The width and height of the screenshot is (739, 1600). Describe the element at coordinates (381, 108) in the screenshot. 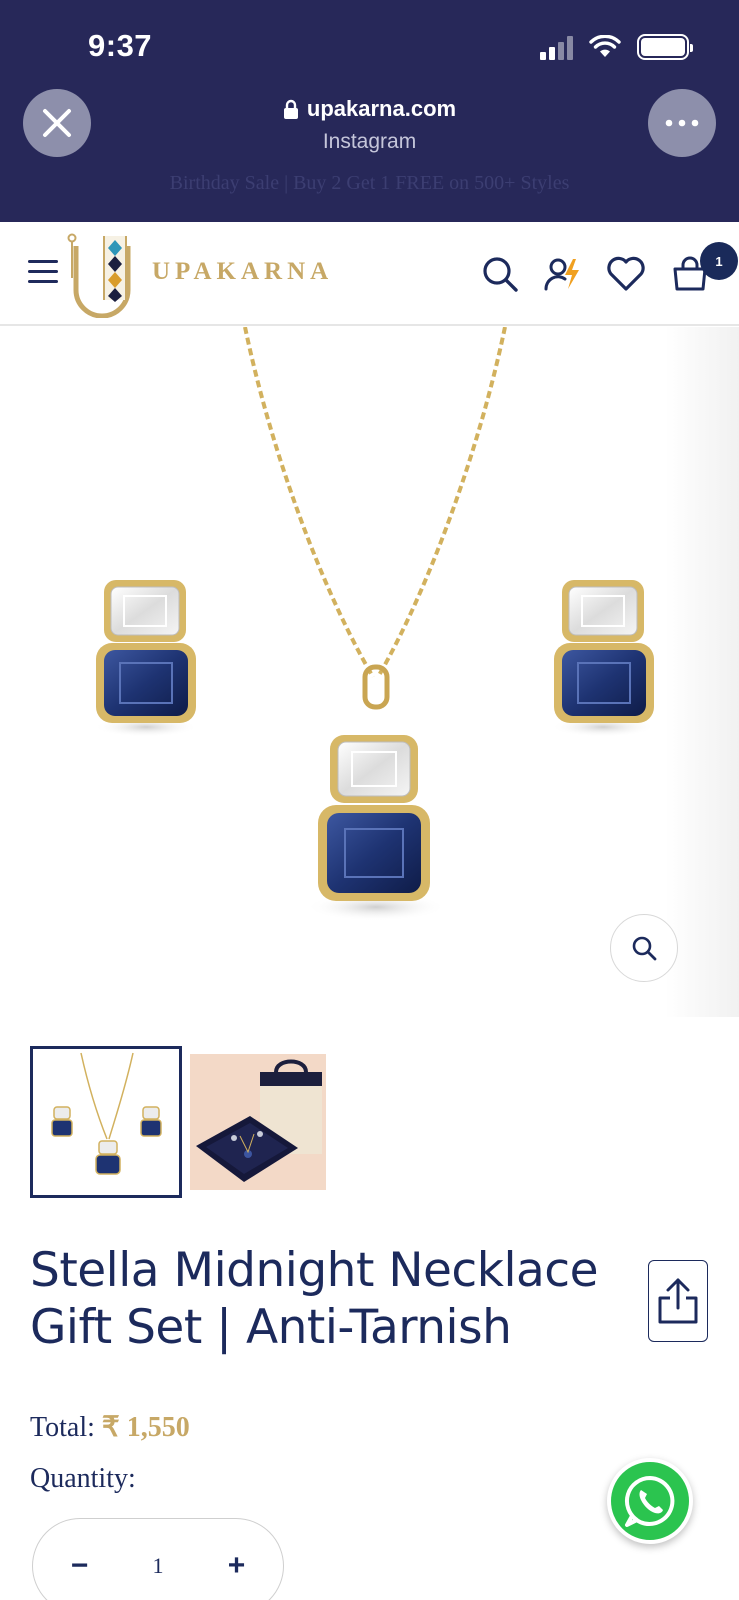

I see `url-domain: upakarna.com` at that location.